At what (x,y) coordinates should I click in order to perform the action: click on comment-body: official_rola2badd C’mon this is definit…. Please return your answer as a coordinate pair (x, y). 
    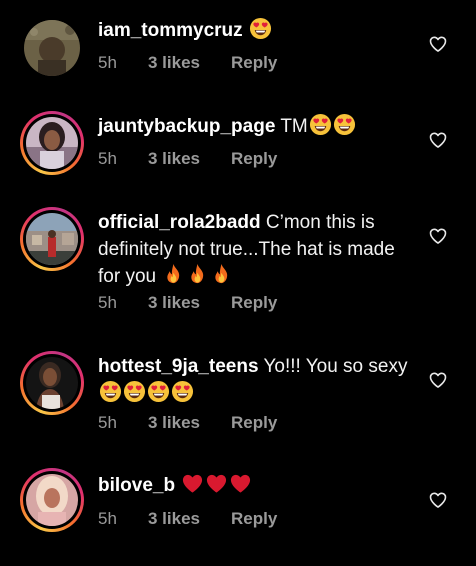
    Looking at the image, I should click on (253, 251).